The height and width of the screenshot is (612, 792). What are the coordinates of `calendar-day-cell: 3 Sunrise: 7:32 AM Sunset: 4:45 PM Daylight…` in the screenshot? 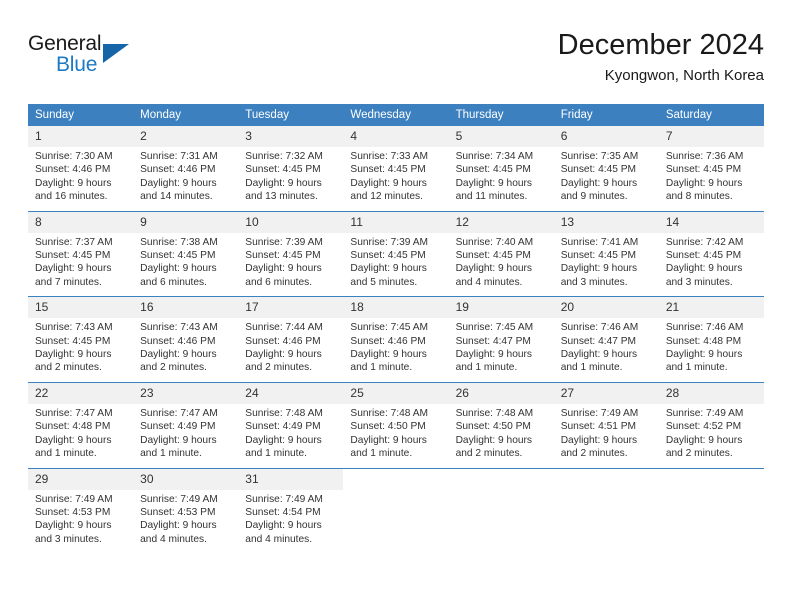 It's located at (291, 168).